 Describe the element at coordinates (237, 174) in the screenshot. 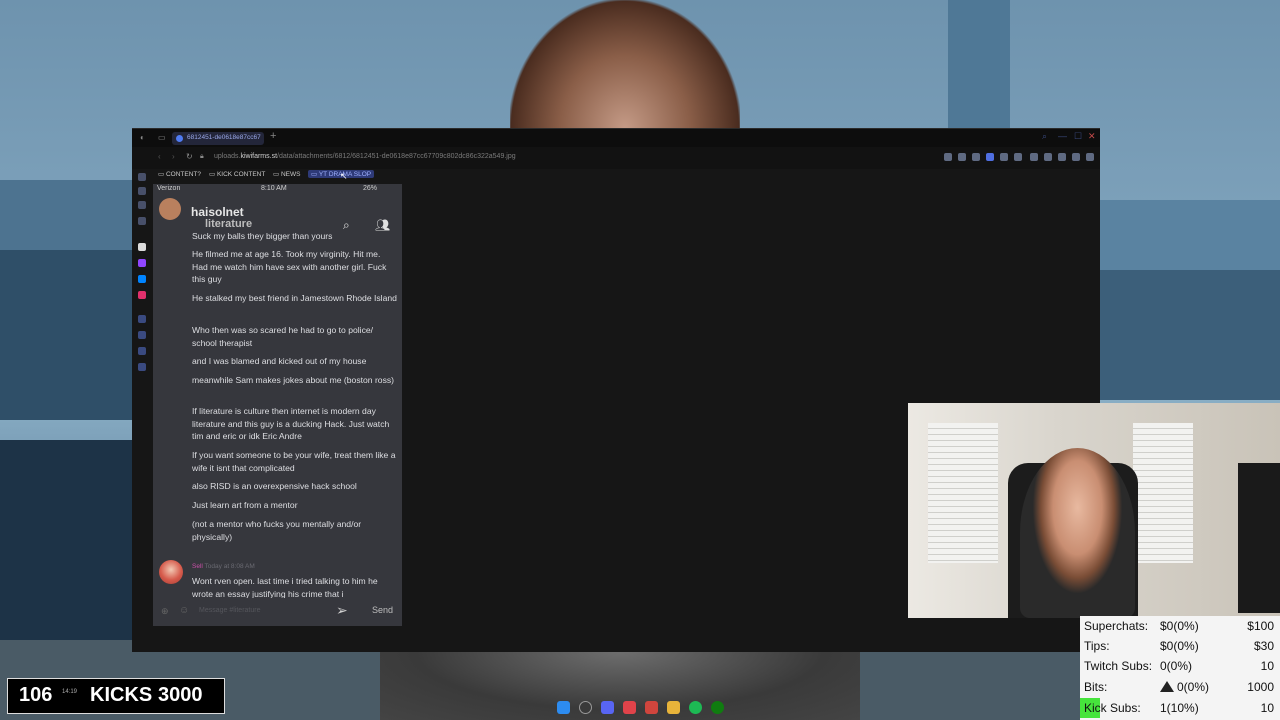

I see `bookmark-kick-content: ▭ KICK CONTENT` at that location.